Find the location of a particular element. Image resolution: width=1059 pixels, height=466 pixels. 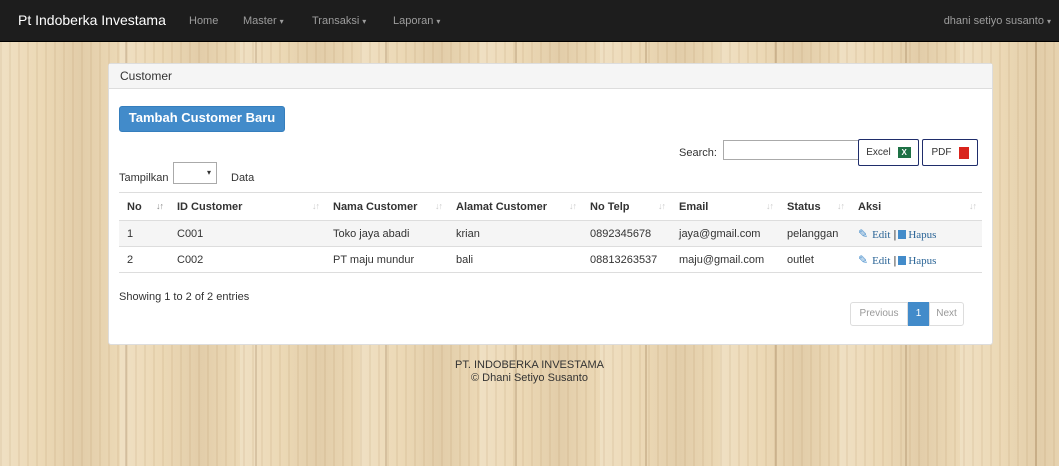

cell-email: jaya@gmail.com is located at coordinates (725, 233).